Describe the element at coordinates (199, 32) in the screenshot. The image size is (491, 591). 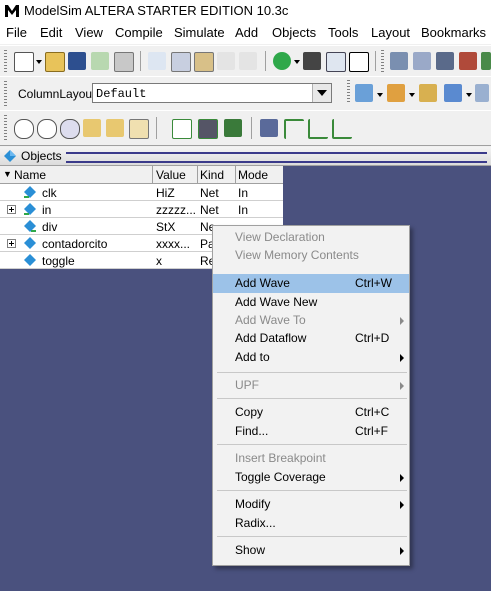
I see `menu-simulate: Simulate` at that location.